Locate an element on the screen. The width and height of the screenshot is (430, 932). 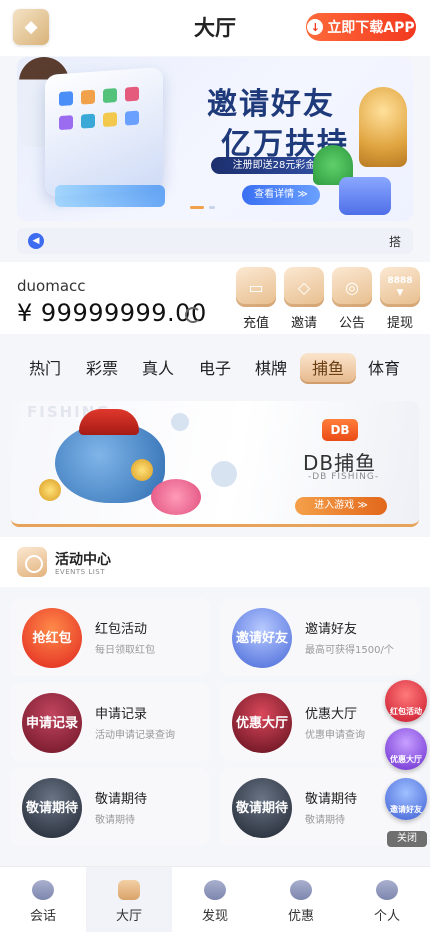
nav-chat: 会话 is located at coordinates (43, 899).